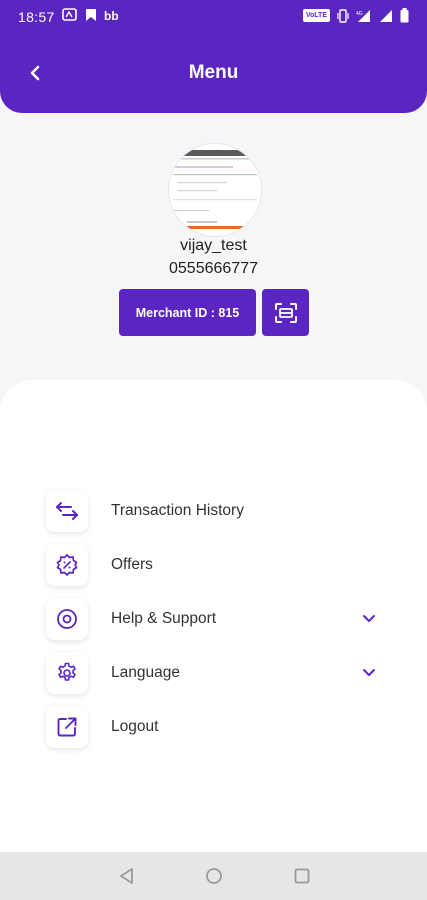 This screenshot has width=427, height=900. I want to click on scan-qr-button, so click(285, 312).